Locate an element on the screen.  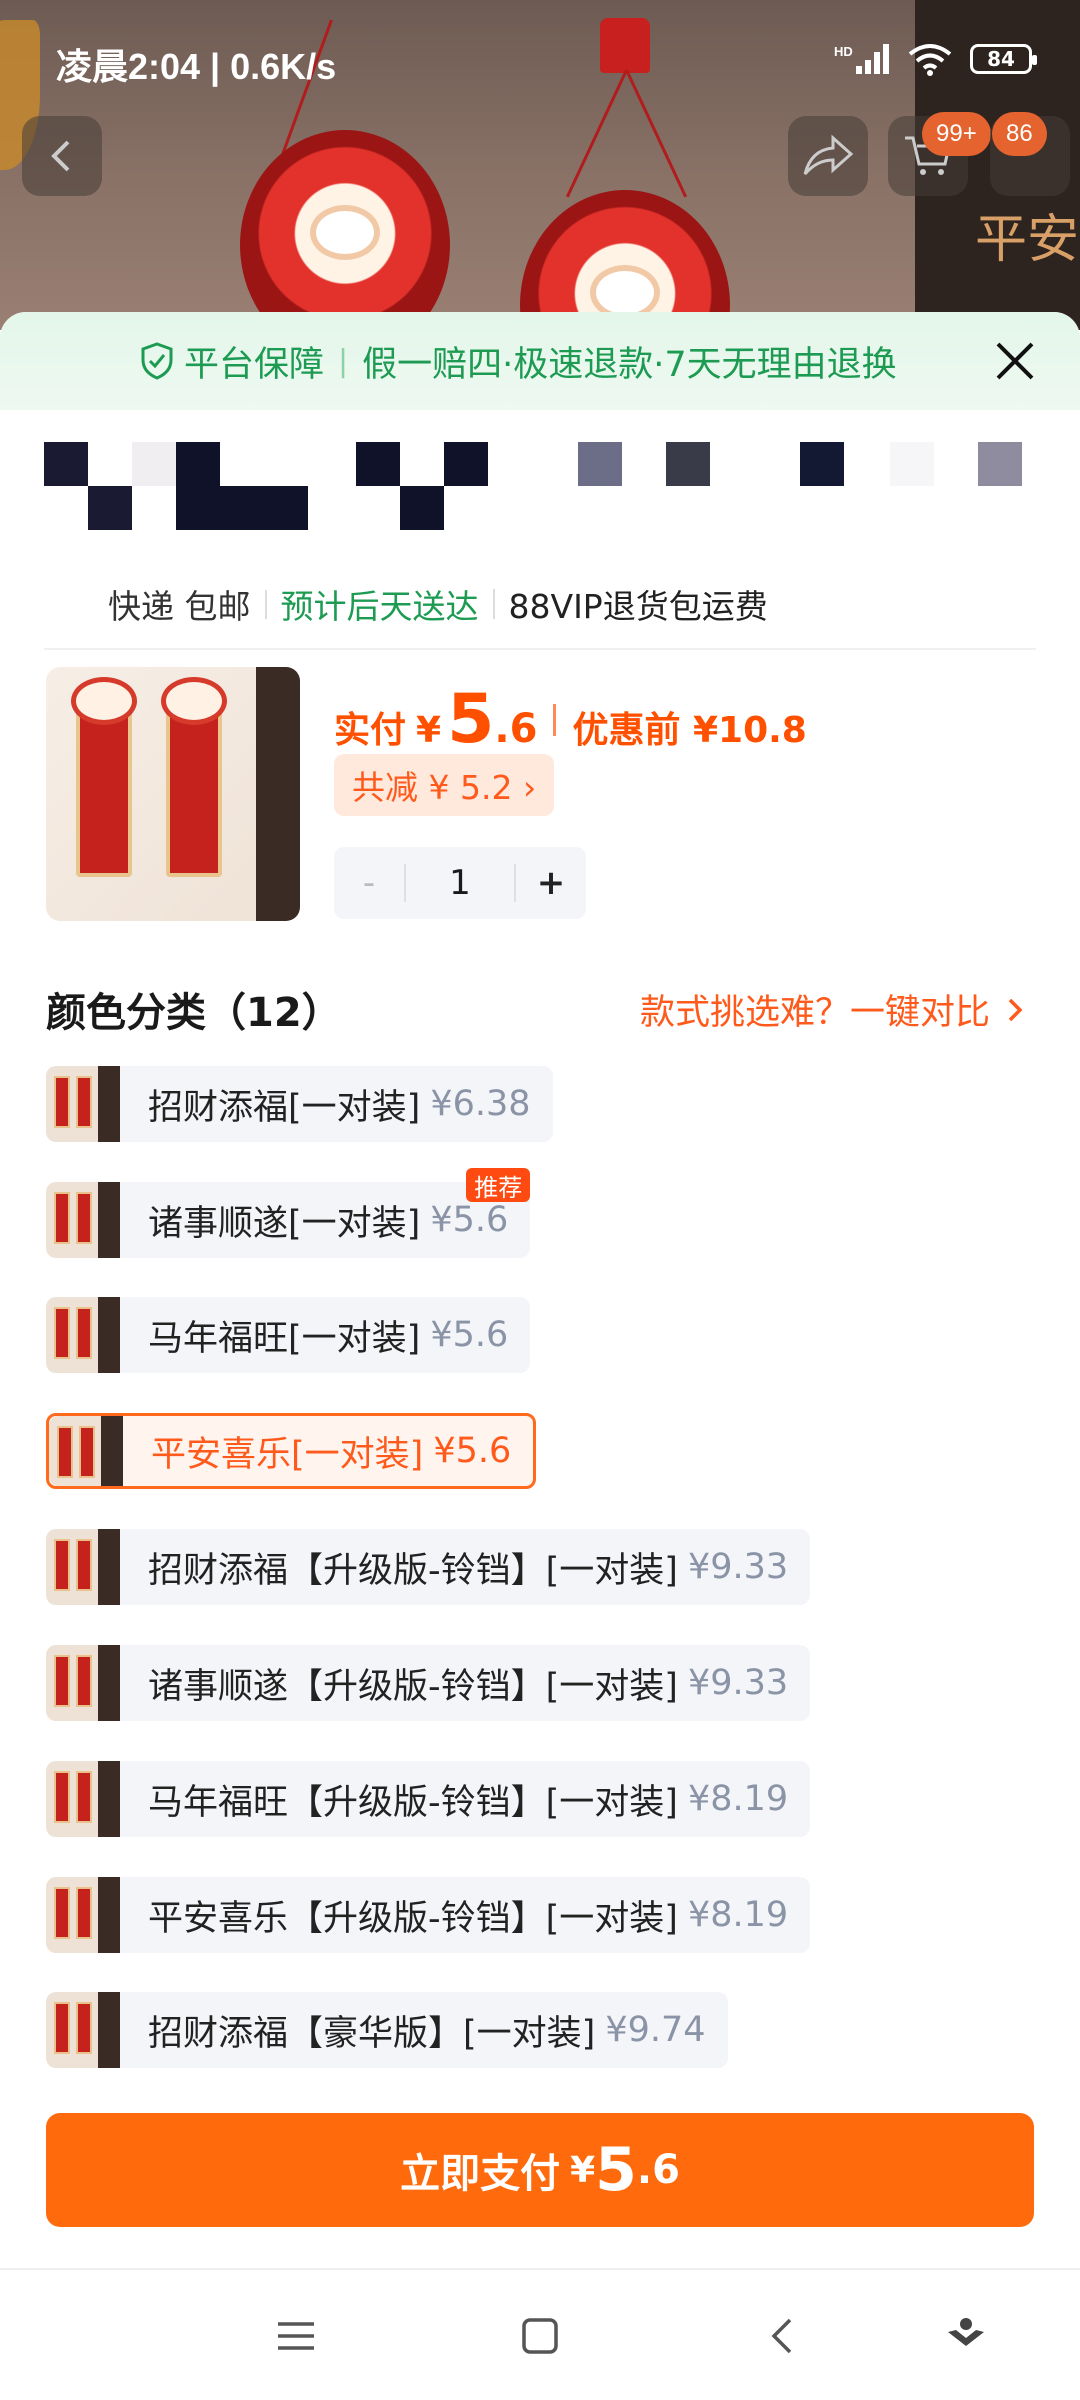
variant-chip: 平安喜乐【升级版-铃铛】[一对装] ¥8.19 is located at coordinates (428, 1915).